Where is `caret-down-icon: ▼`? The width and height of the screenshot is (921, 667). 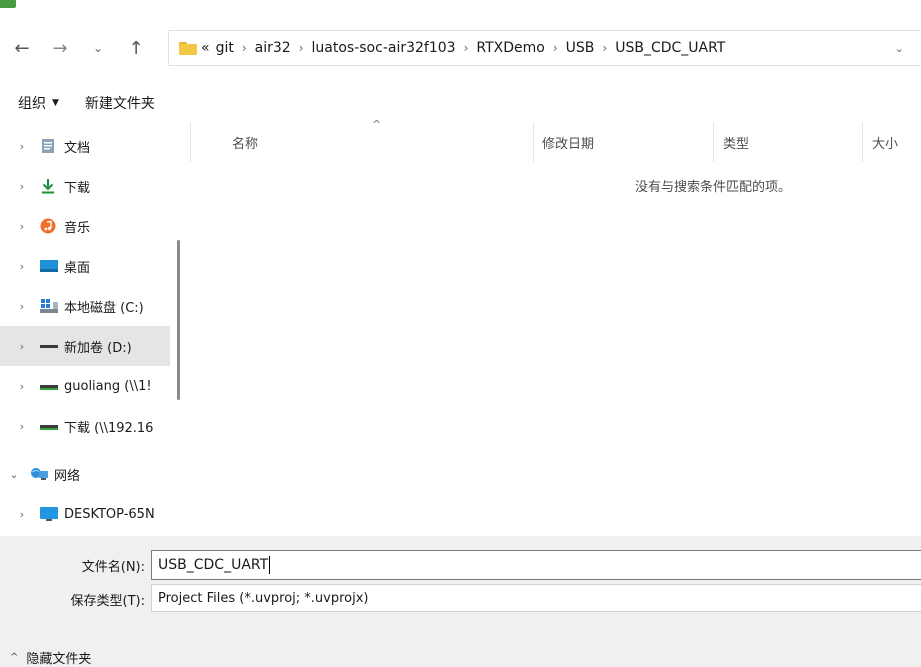
caret-down-icon: ▼ is located at coordinates (55, 103).